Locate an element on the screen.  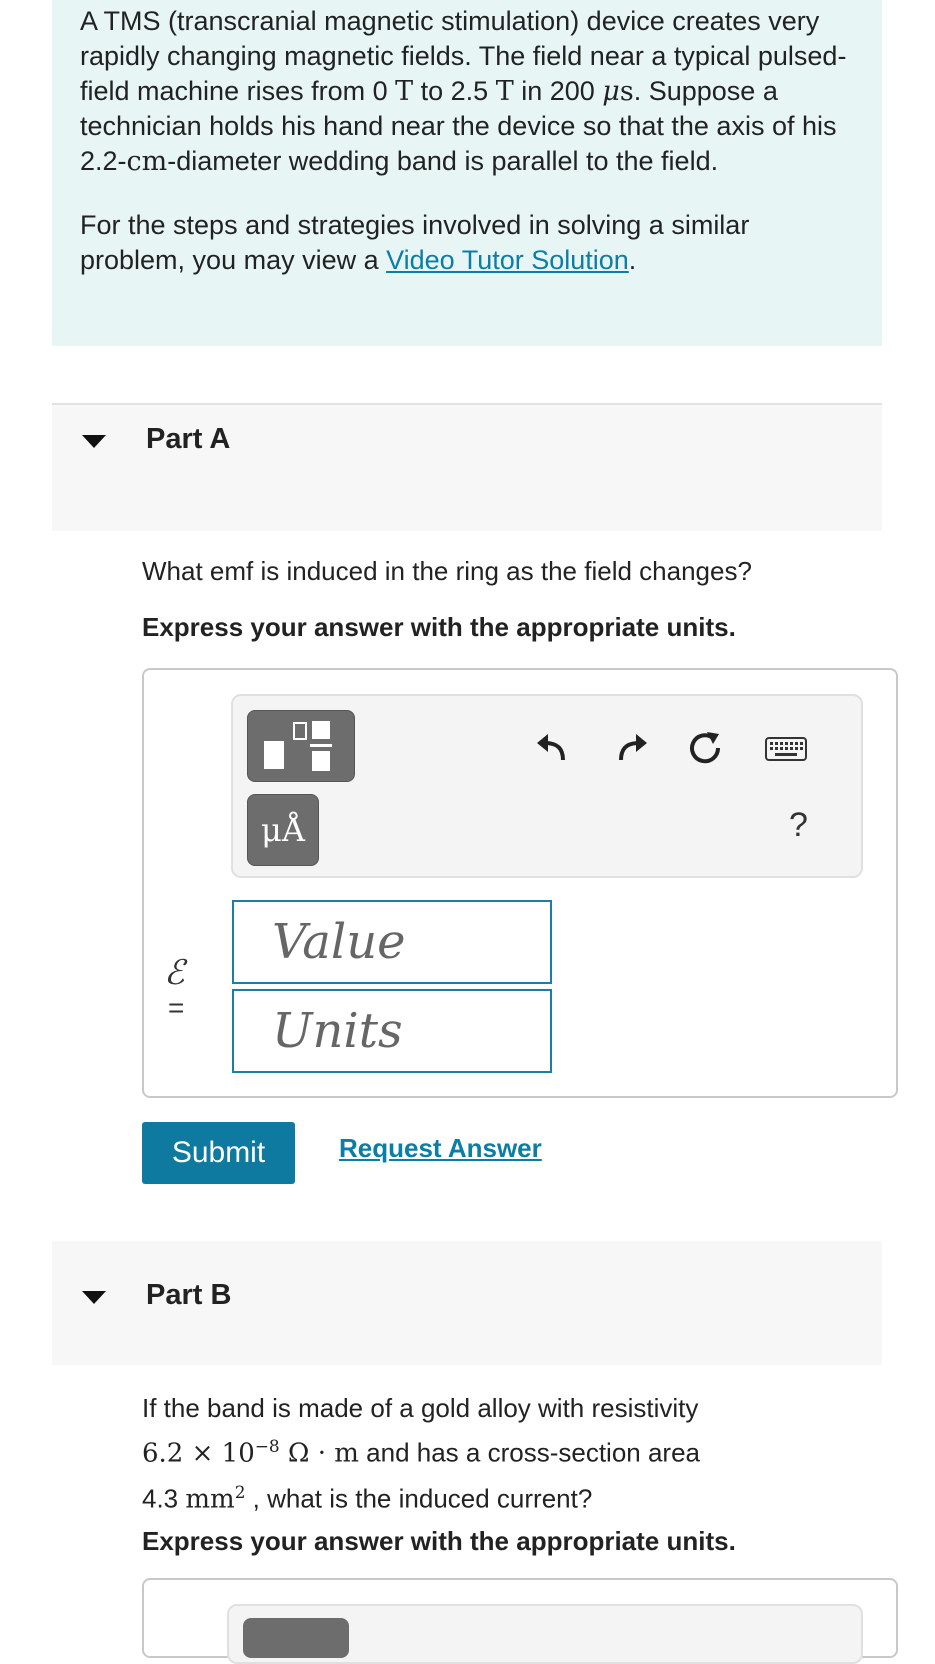
math-toolbar: μÅ ? is located at coordinates (547, 786).